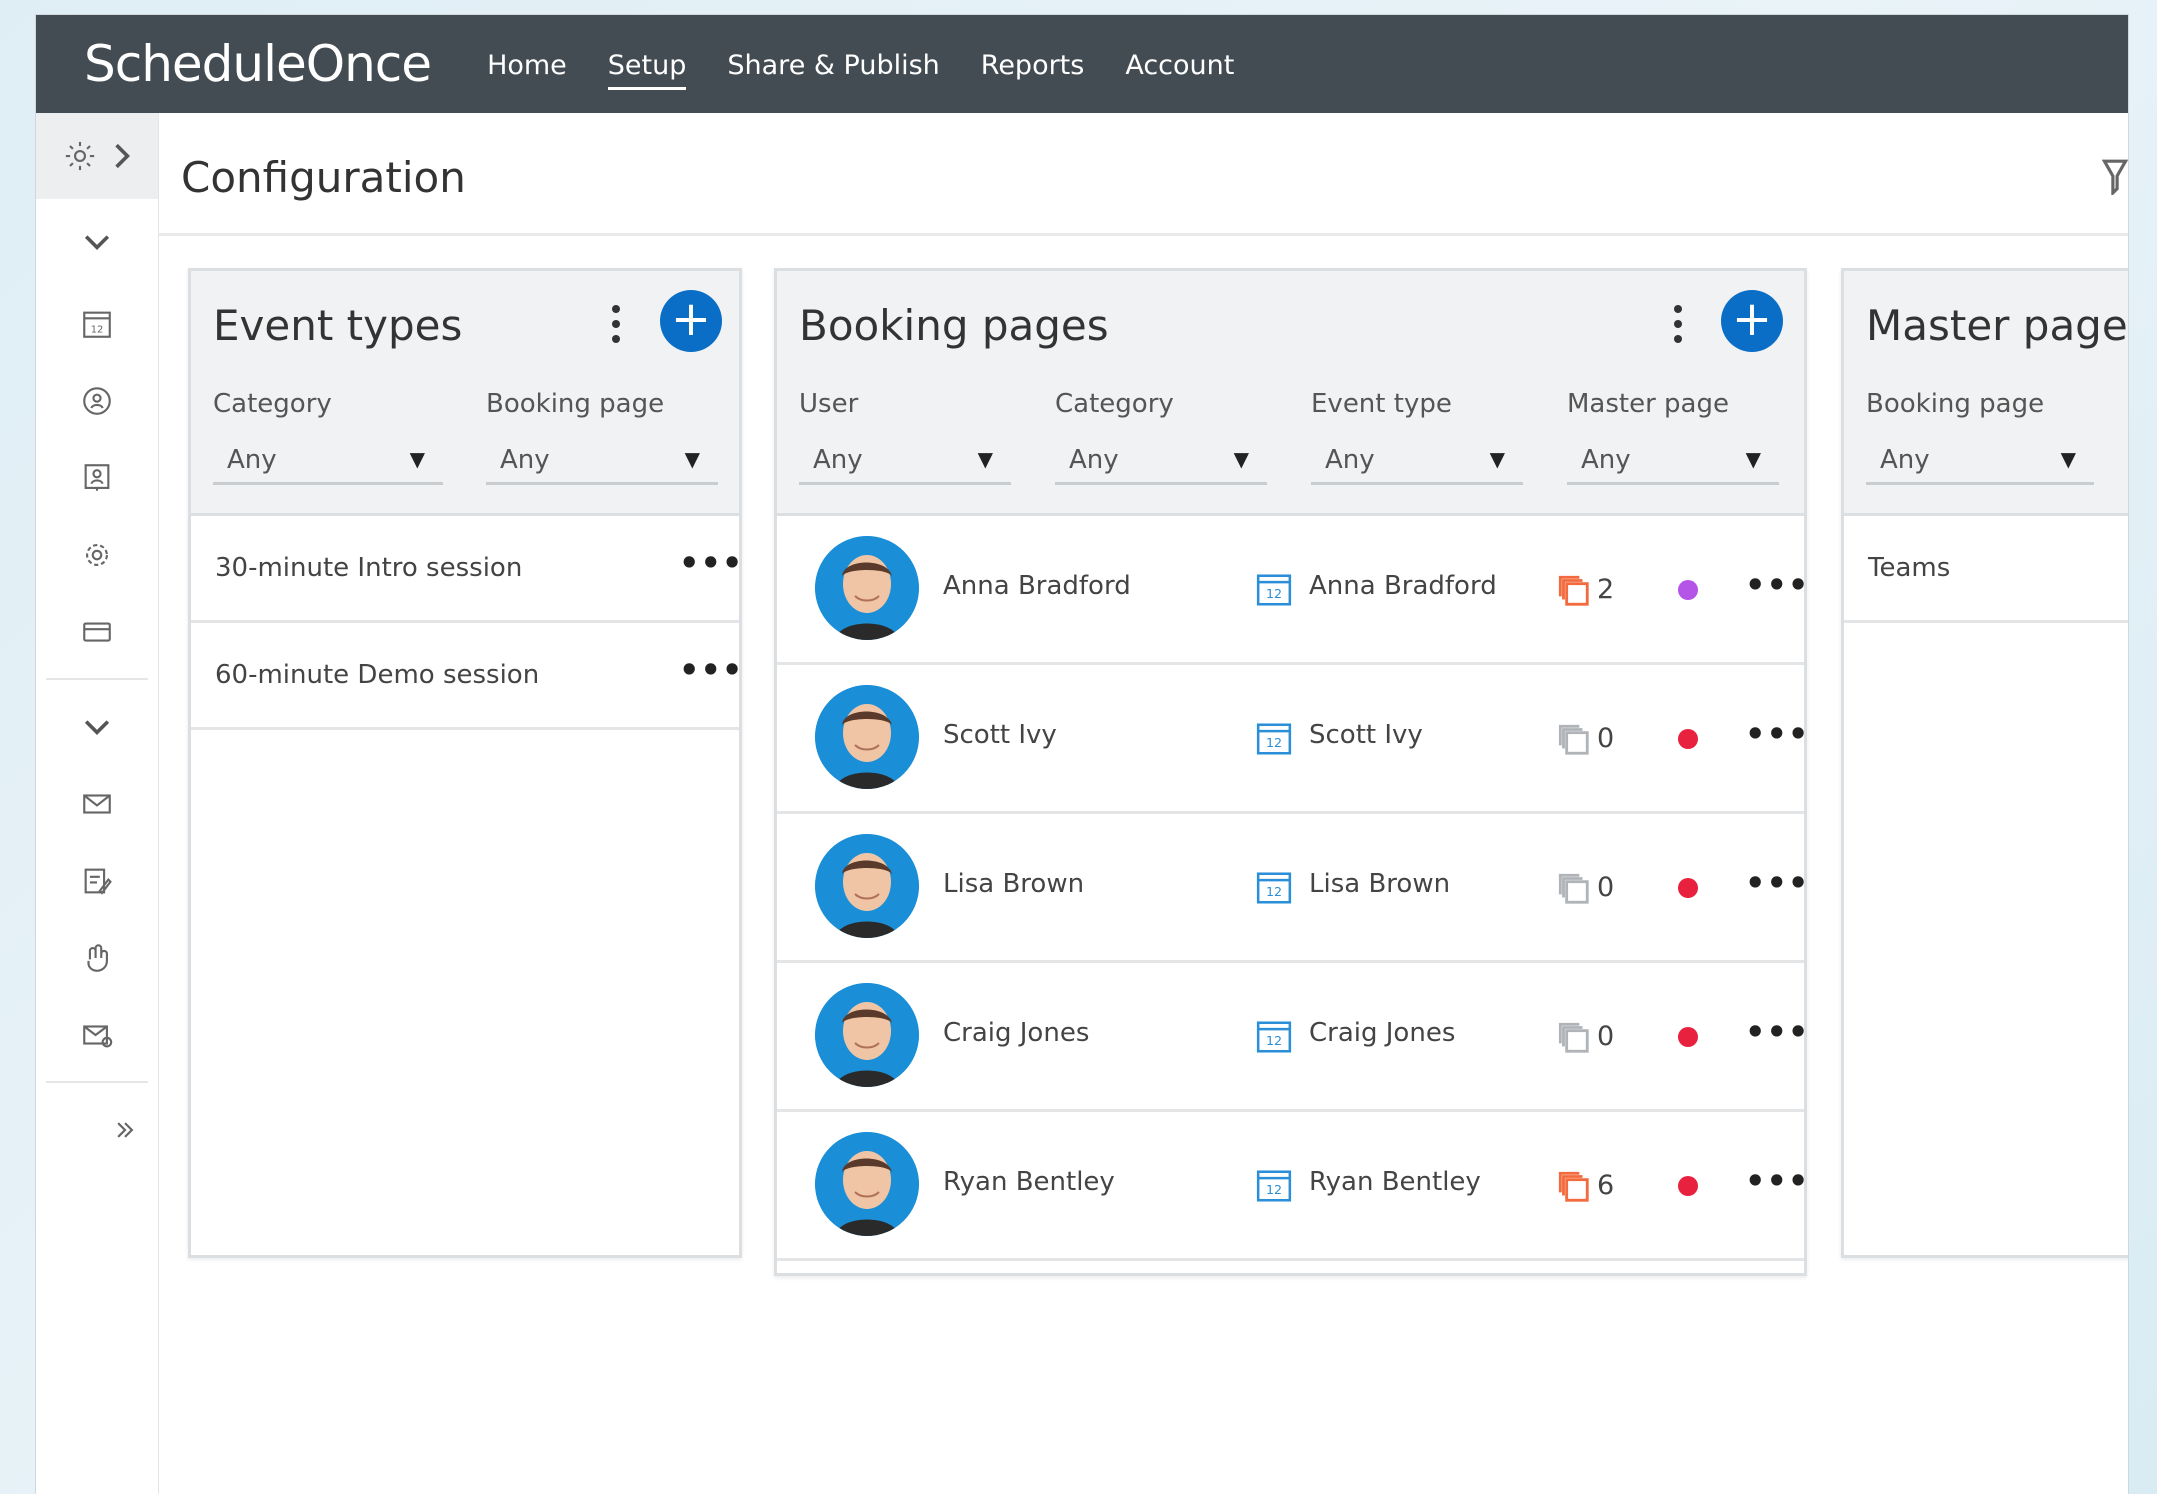  What do you see at coordinates (97, 400) in the screenshot?
I see `sidebar-item-users` at bounding box center [97, 400].